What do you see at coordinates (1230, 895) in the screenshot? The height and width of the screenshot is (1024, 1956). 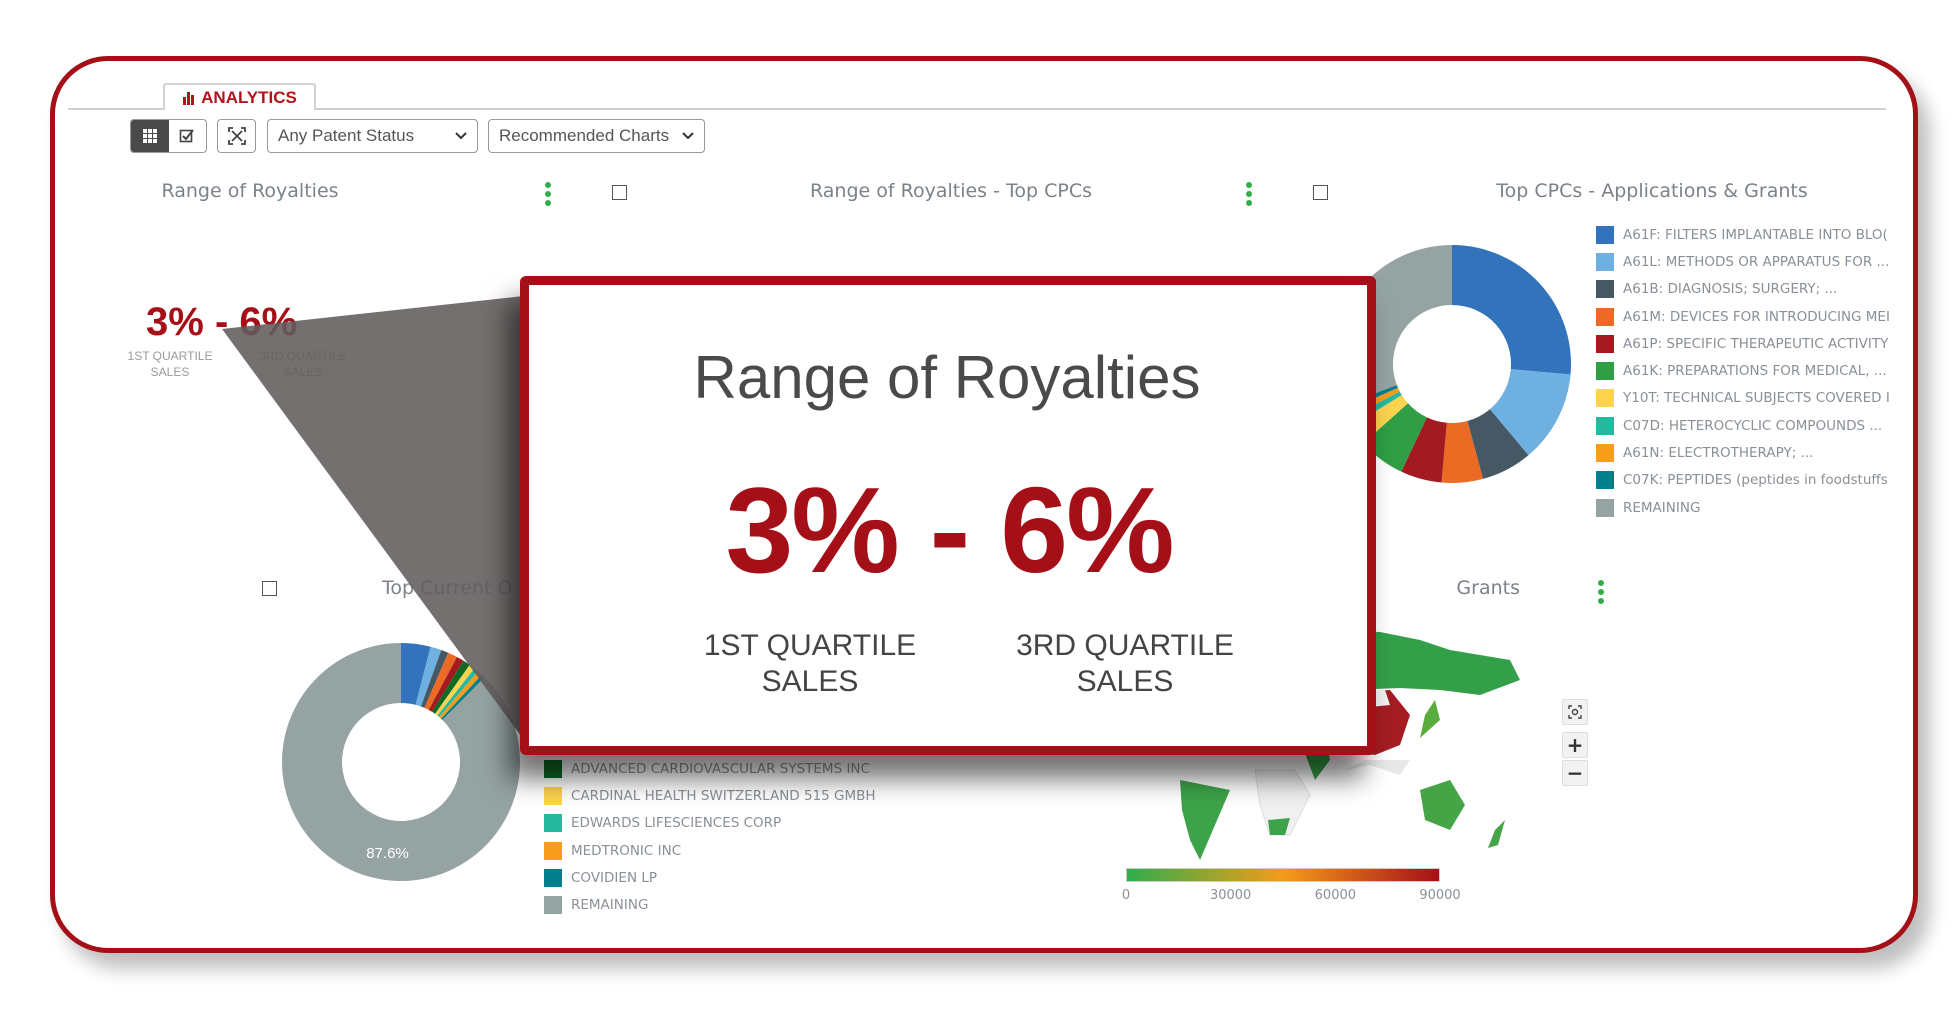 I see `scale-tick-label: 30000` at bounding box center [1230, 895].